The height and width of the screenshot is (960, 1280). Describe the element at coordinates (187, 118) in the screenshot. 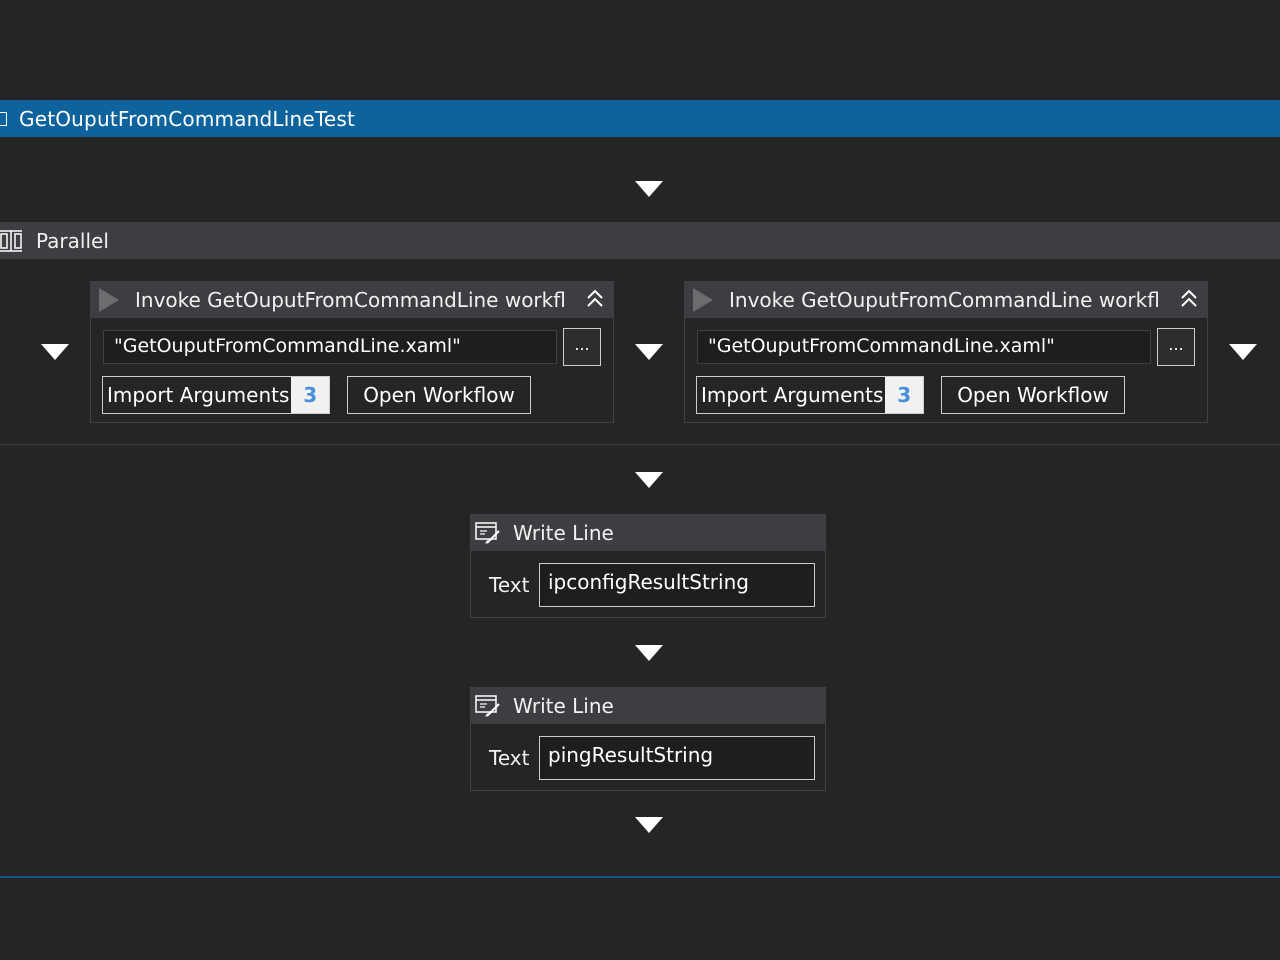

I see `sequence-title: GetOuputFromCommandLineTest` at that location.